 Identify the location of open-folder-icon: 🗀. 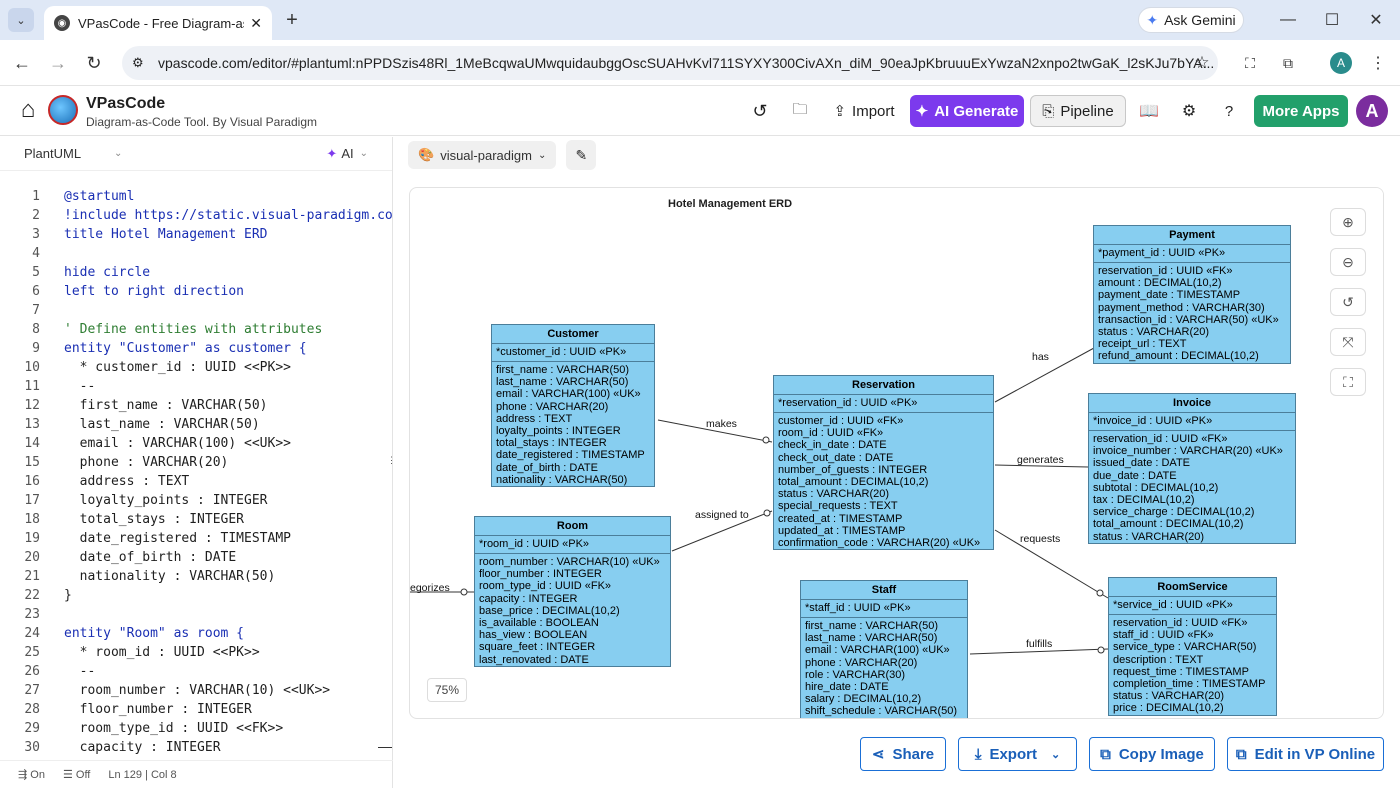
(800, 111).